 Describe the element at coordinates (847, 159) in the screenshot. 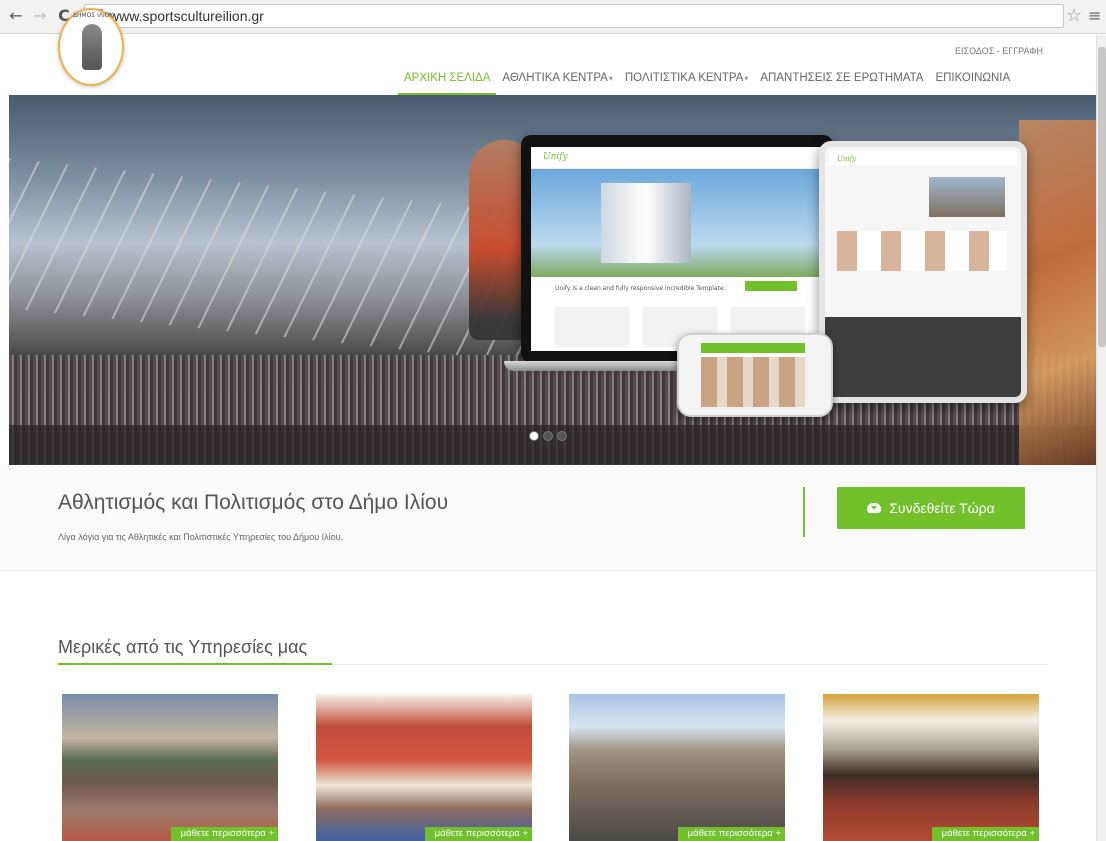

I see `tablet-logo: Unify` at that location.